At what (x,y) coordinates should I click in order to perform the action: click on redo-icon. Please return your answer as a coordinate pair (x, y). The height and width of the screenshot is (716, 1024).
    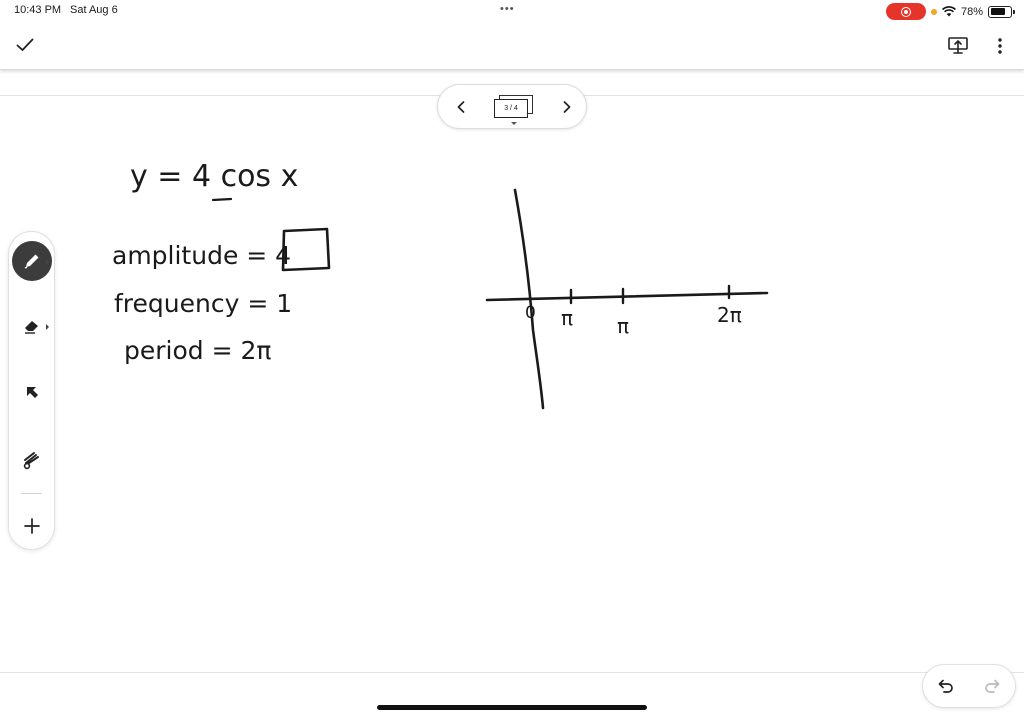
    Looking at the image, I should click on (992, 686).